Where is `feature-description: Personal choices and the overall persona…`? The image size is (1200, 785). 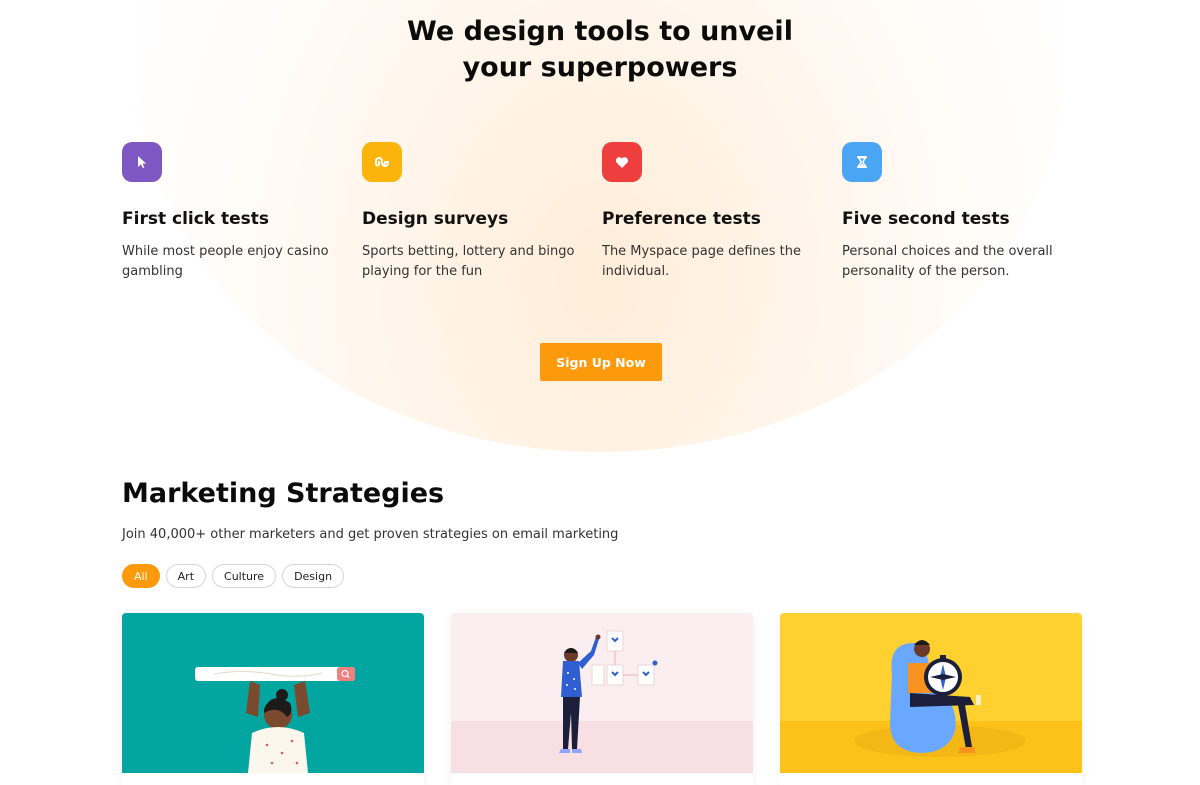 feature-description: Personal choices and the overall persona… is located at coordinates (947, 261).